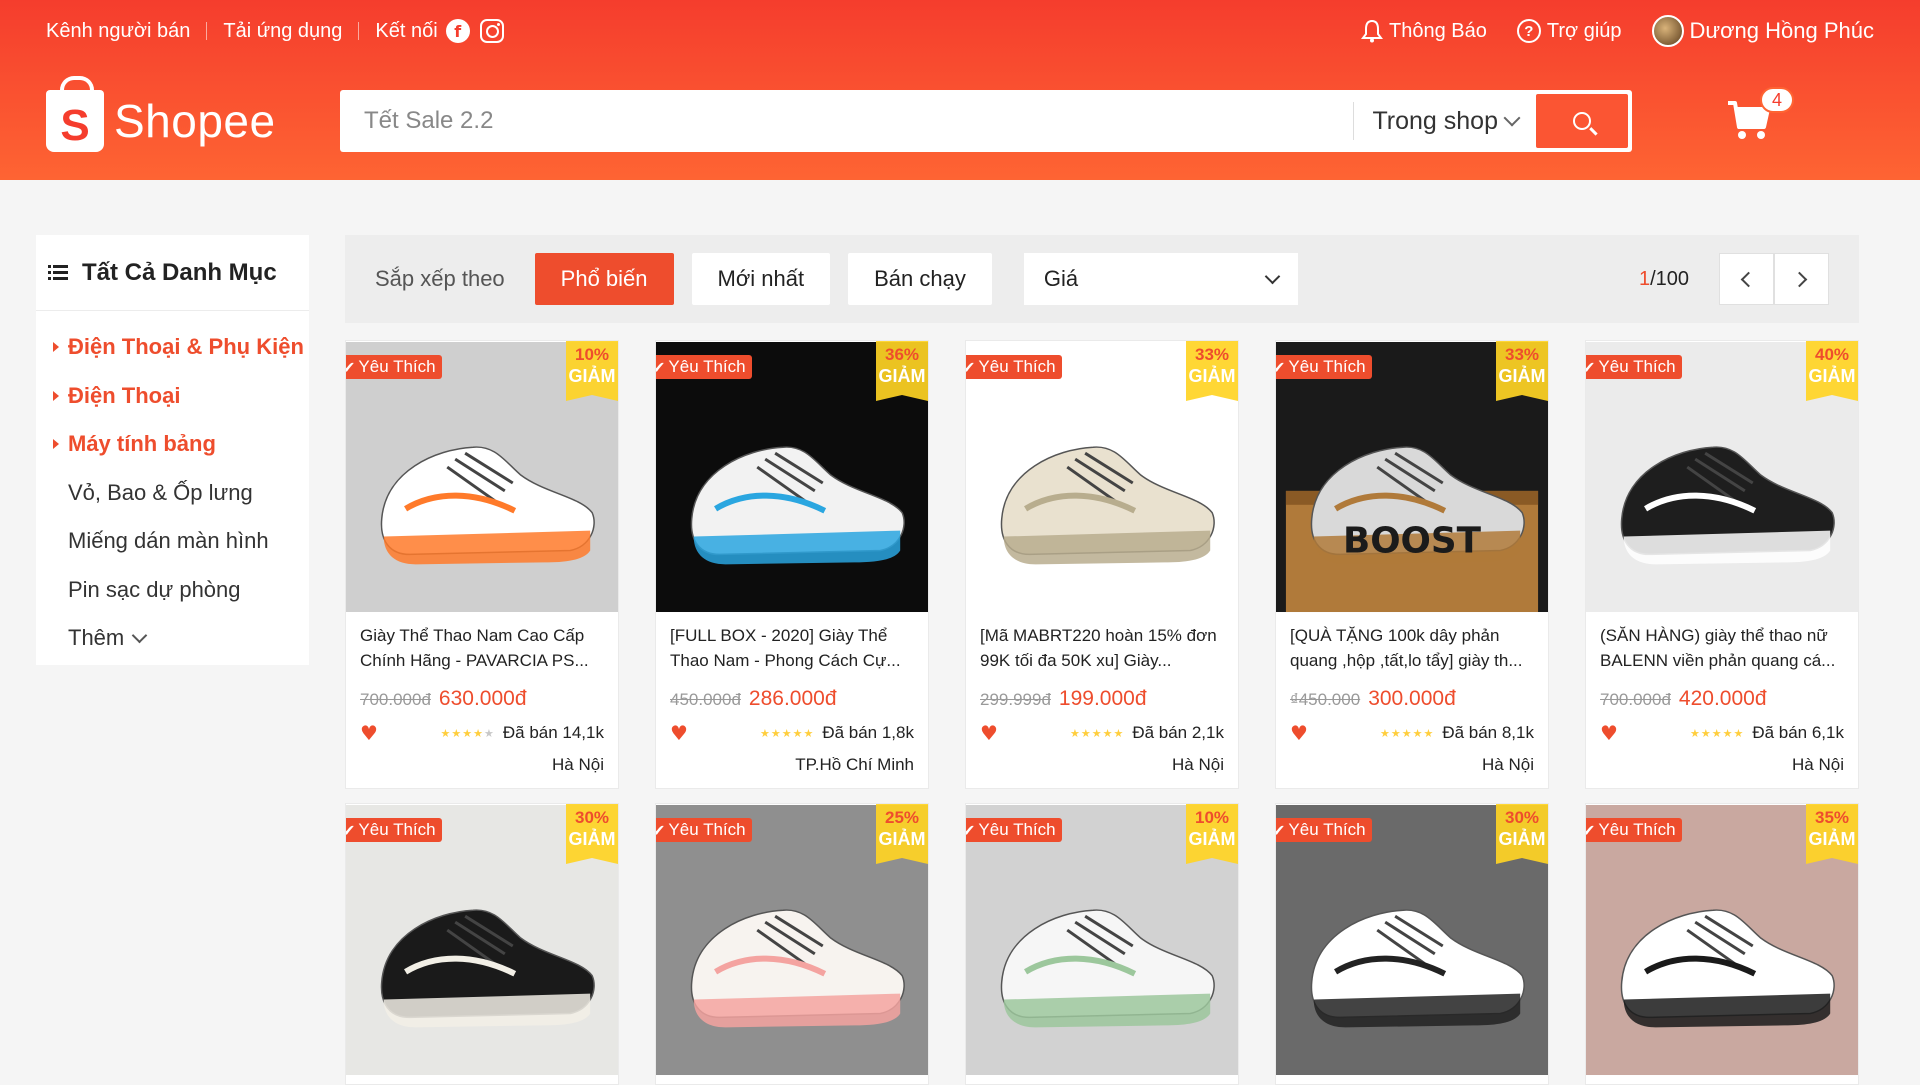  I want to click on download-app-link: Tải ứng dụng, so click(282, 31).